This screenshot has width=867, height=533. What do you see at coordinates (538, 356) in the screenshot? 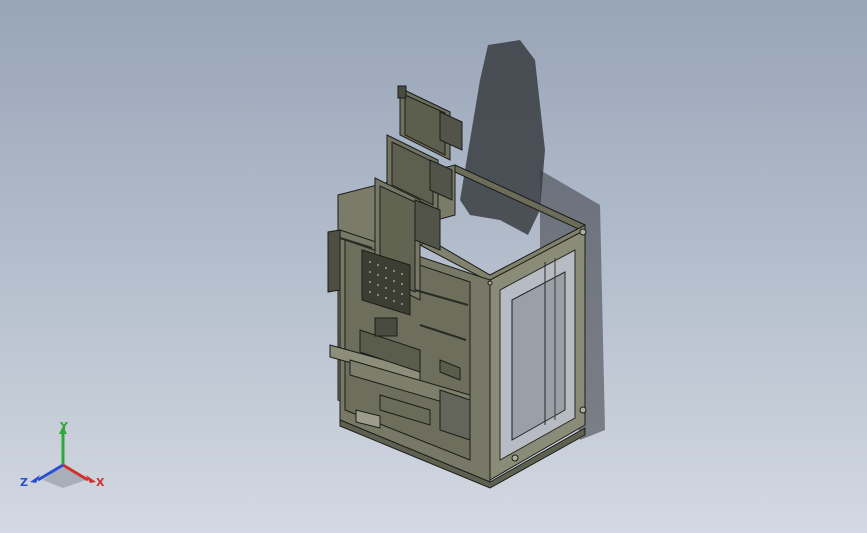
I see `cage-inner-back` at bounding box center [538, 356].